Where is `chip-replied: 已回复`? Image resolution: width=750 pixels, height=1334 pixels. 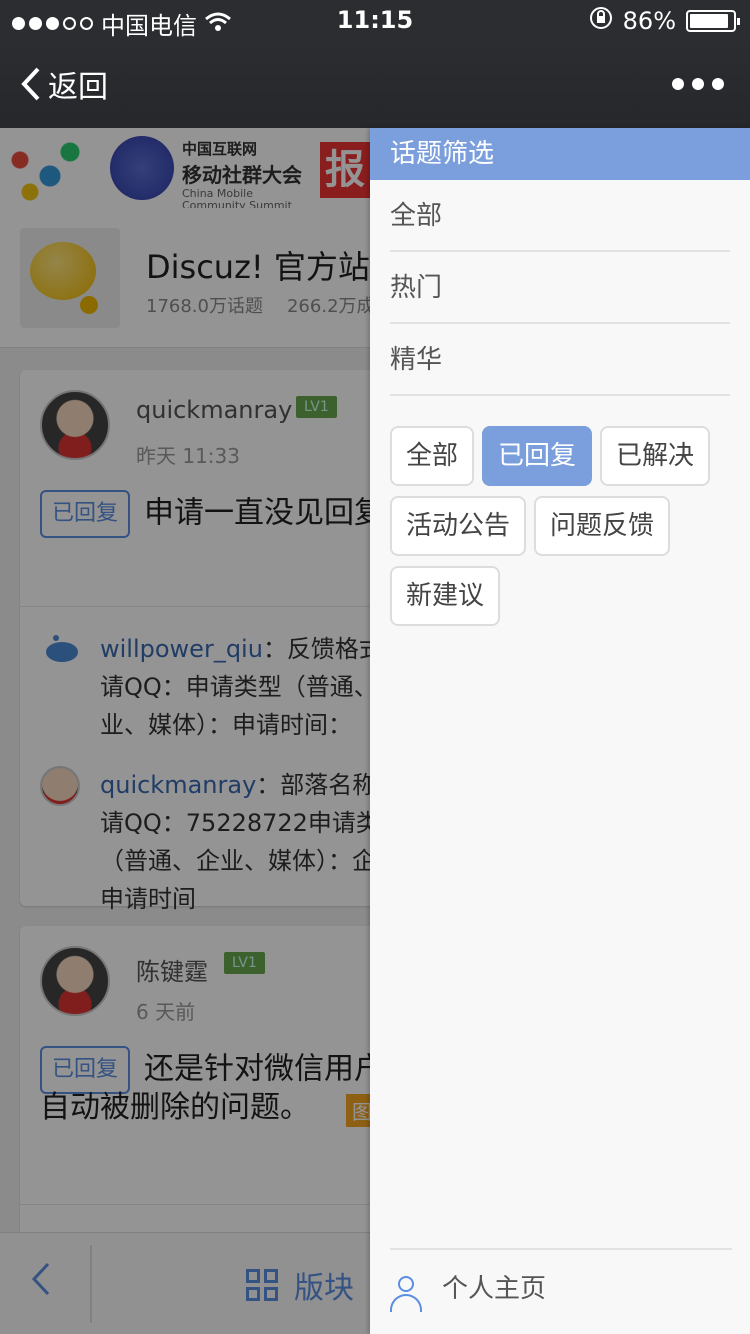
chip-replied: 已回复 is located at coordinates (537, 456).